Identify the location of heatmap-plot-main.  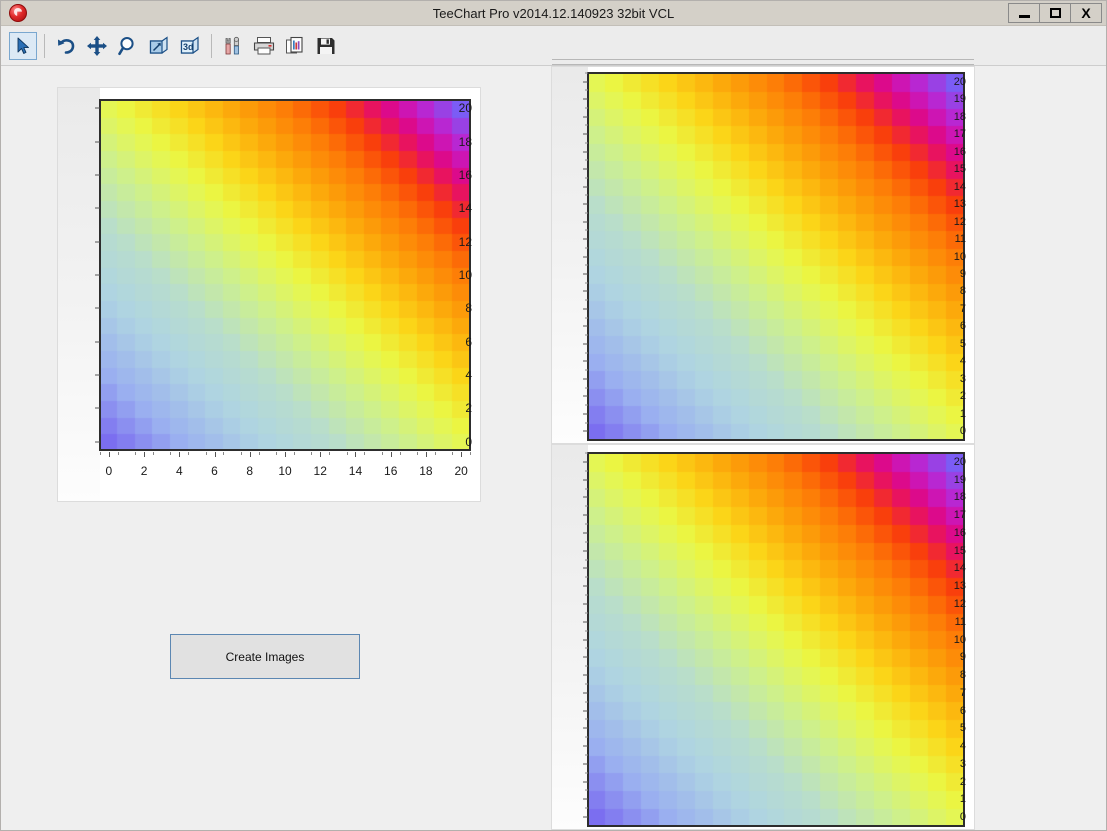
(285, 275).